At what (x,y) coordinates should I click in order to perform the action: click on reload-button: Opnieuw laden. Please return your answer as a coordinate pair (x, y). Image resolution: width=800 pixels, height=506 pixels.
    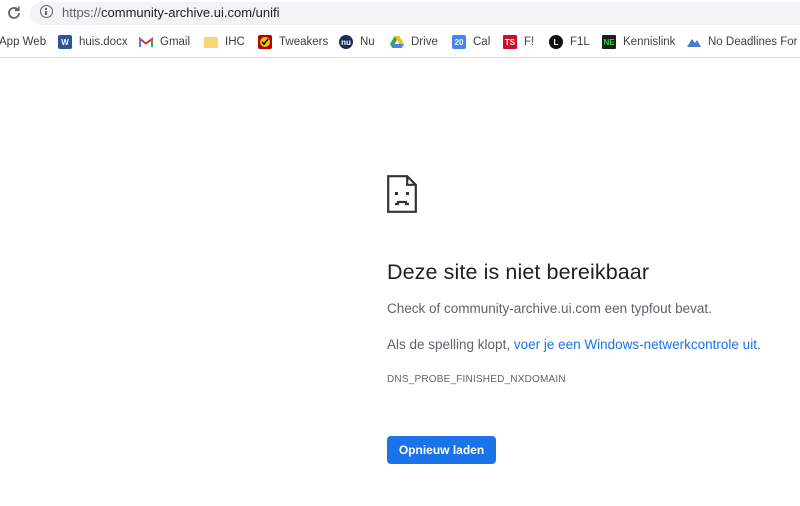
    Looking at the image, I should click on (441, 450).